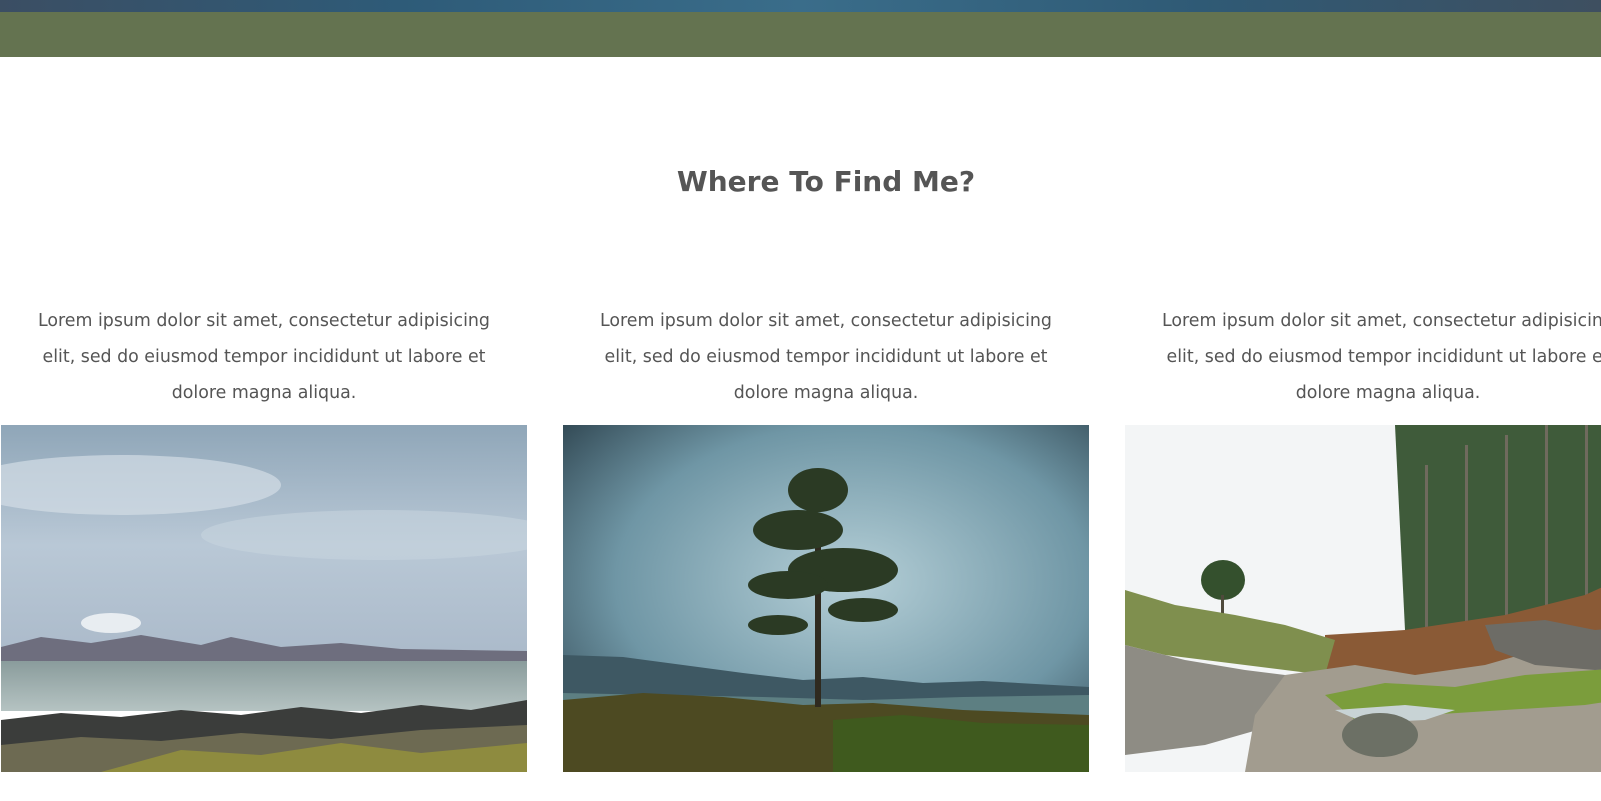 The width and height of the screenshot is (1601, 801). I want to click on rocky-stream-image, so click(1363, 598).